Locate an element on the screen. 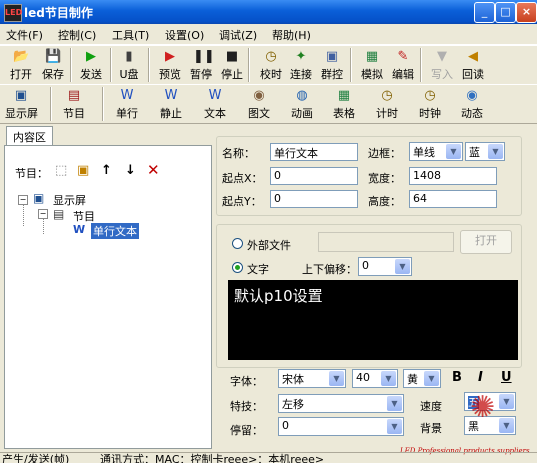 Image resolution: width=537 pixels, height=463 pixels. start-x-label: 起点X： is located at coordinates (242, 178).